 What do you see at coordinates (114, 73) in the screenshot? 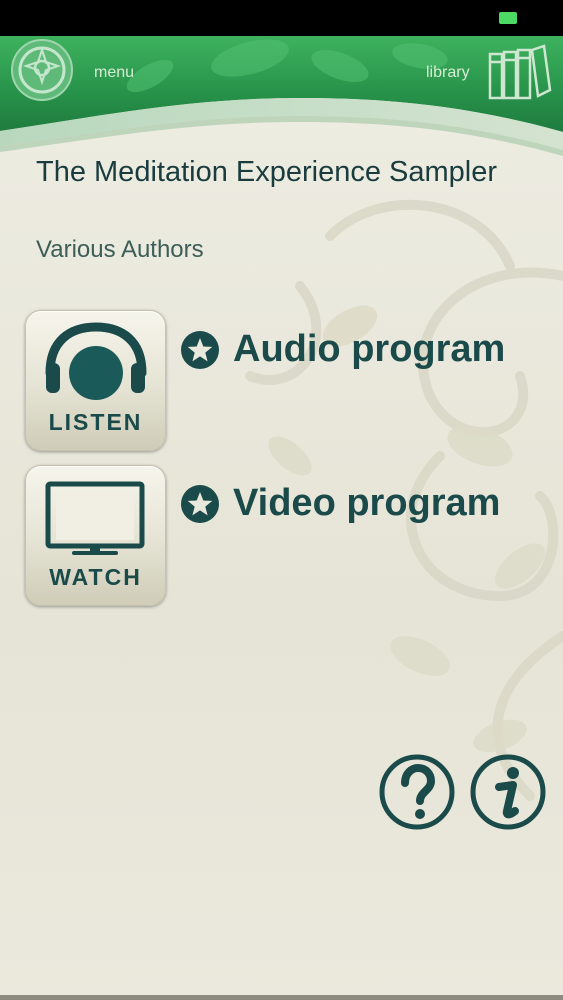
I see `menu-label: menu` at bounding box center [114, 73].